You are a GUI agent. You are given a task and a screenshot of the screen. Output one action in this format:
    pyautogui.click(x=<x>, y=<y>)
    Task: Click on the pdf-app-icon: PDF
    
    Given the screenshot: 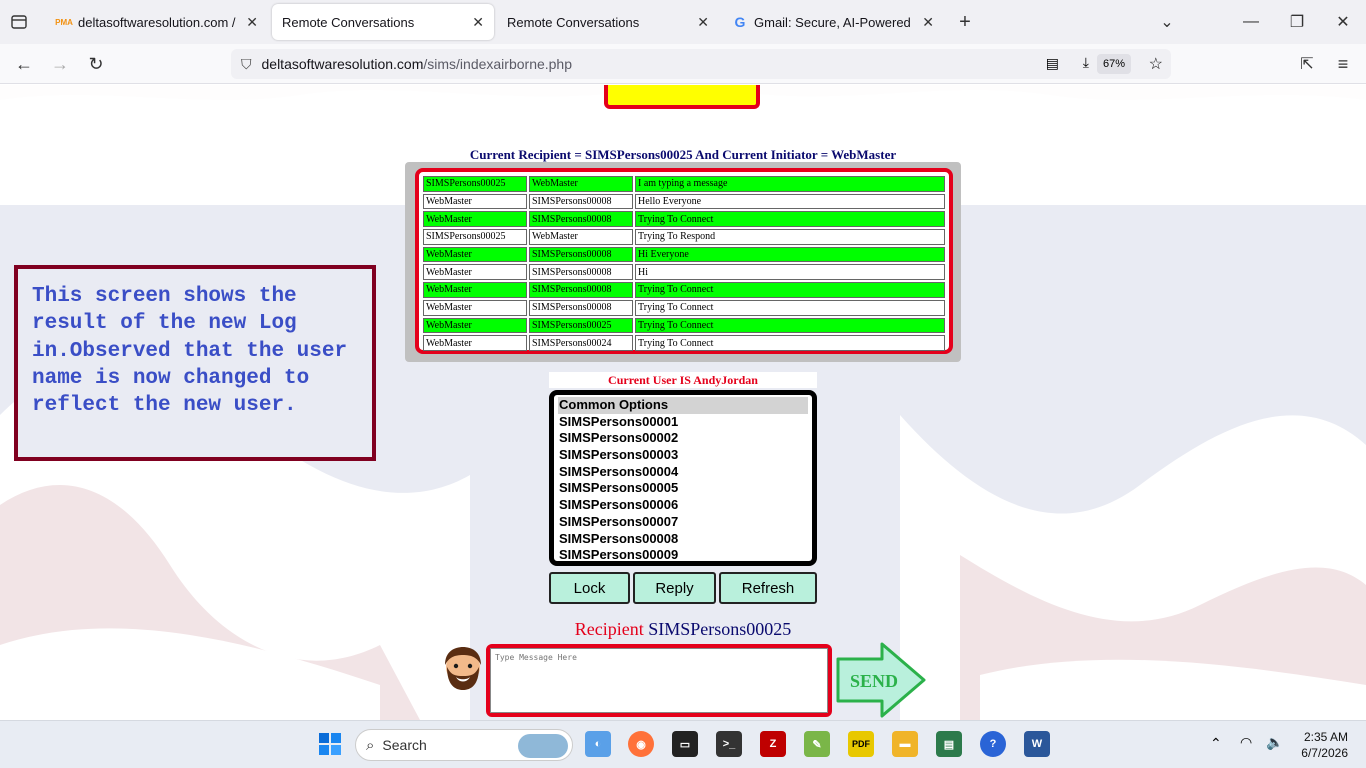 What is the action you would take?
    pyautogui.click(x=861, y=744)
    